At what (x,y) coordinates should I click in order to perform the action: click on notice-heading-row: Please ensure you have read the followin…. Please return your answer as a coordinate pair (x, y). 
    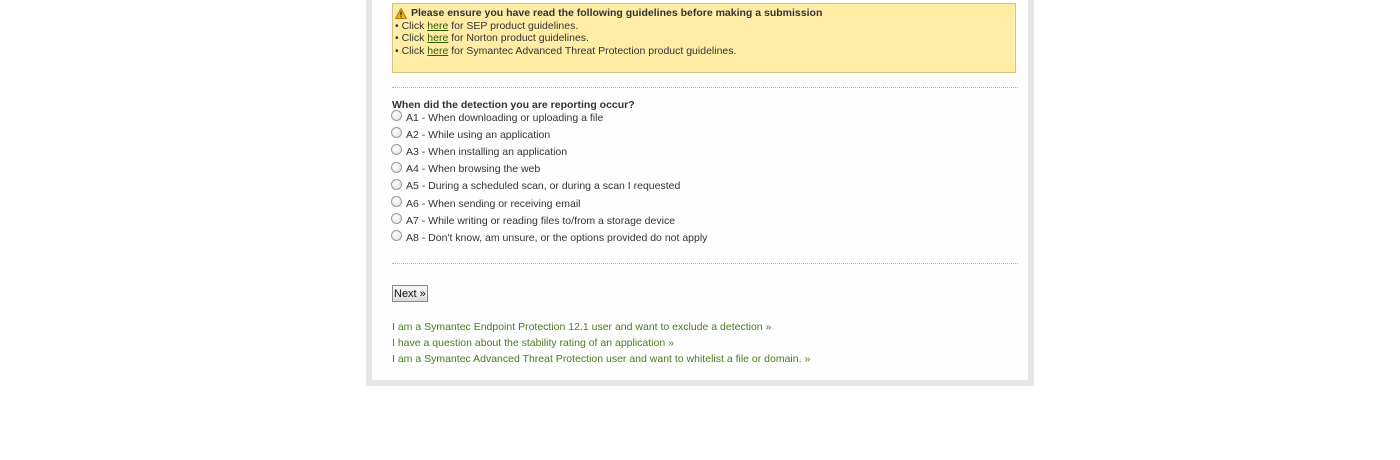
    Looking at the image, I should click on (703, 13).